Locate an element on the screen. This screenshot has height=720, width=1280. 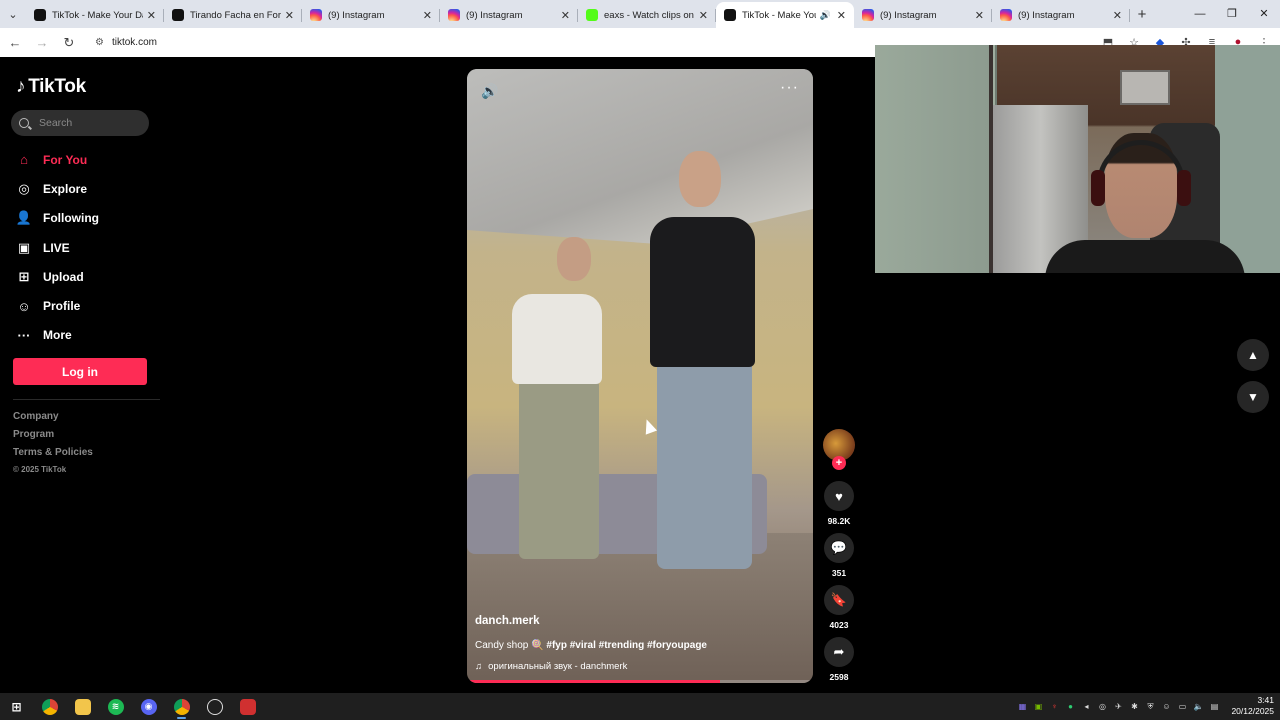
restore-button: ❐ is located at coordinates (1232, 14).